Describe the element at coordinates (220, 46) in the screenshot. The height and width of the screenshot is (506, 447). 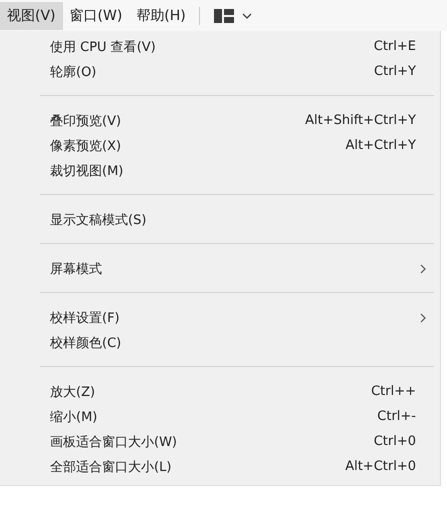
I see `menu-item: 使用 CPU 查看(V) Ctrl+E` at that location.